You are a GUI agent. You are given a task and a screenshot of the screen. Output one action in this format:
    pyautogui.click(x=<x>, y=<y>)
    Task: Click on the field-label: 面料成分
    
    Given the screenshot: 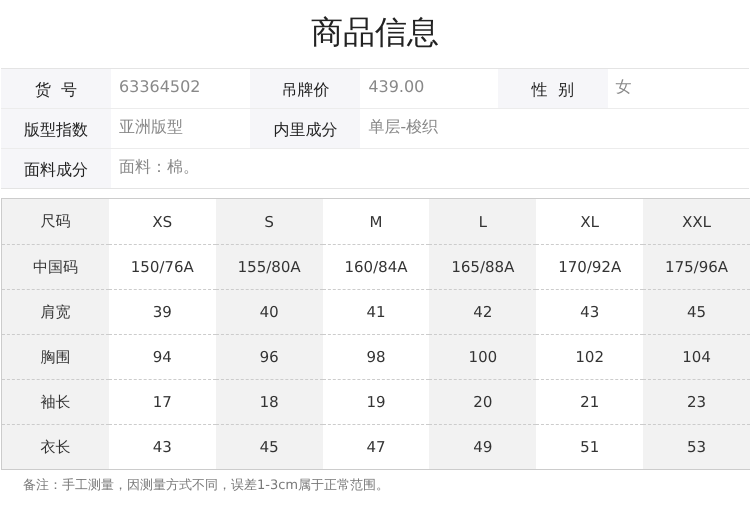 What is the action you would take?
    pyautogui.click(x=56, y=168)
    